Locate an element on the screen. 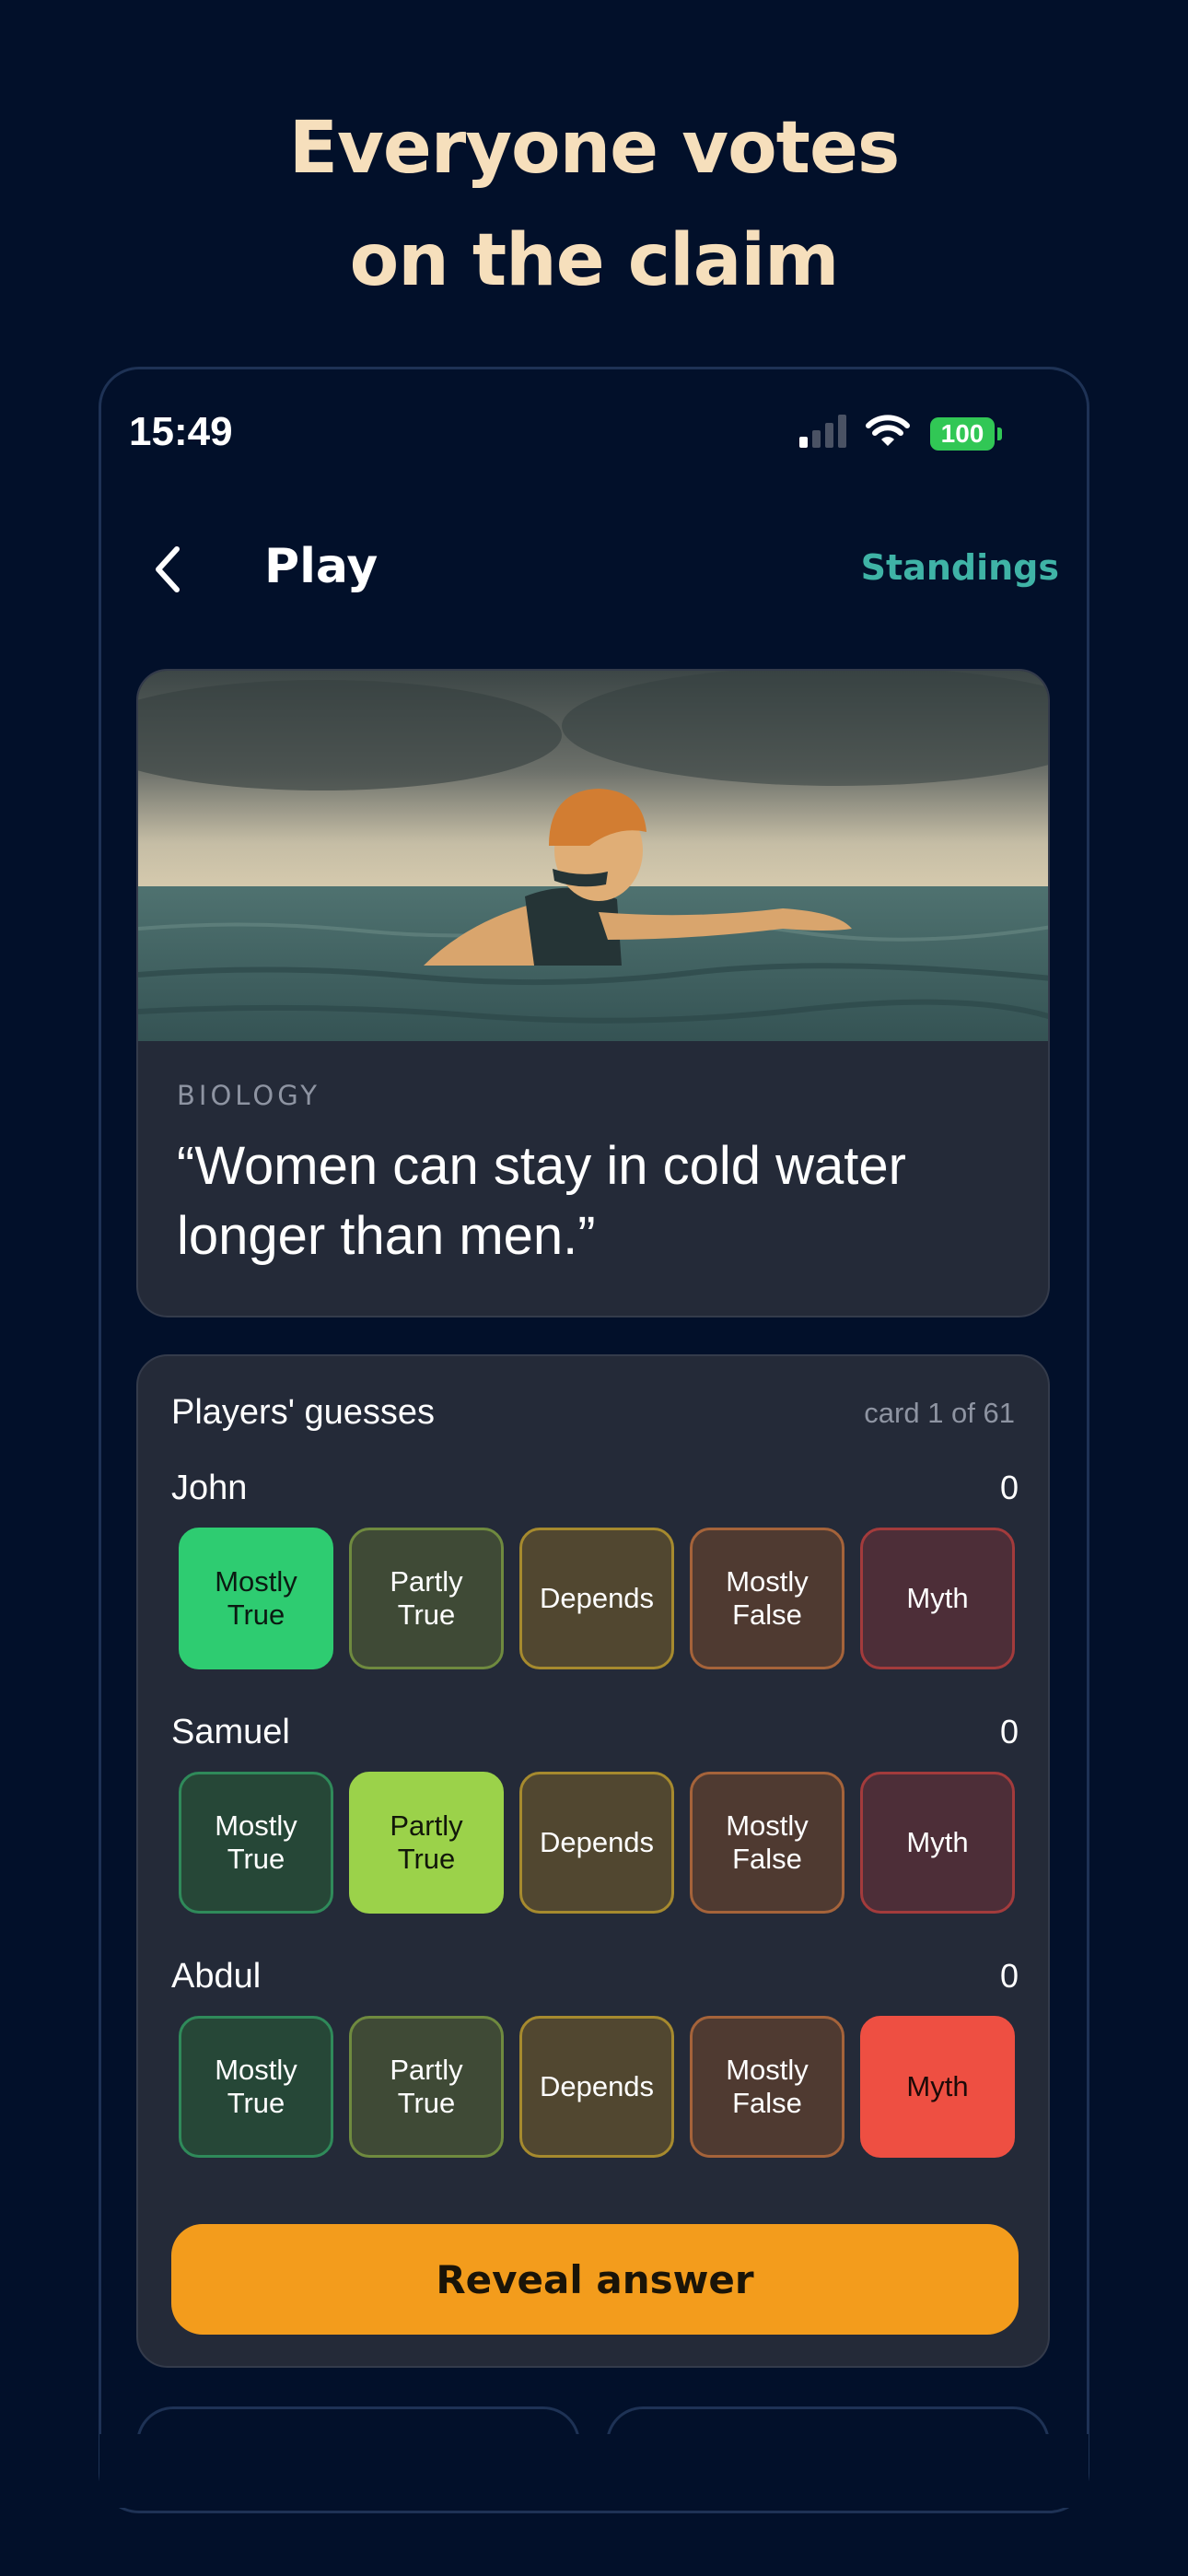  headline-line-1: Everyone votes is located at coordinates (594, 148).